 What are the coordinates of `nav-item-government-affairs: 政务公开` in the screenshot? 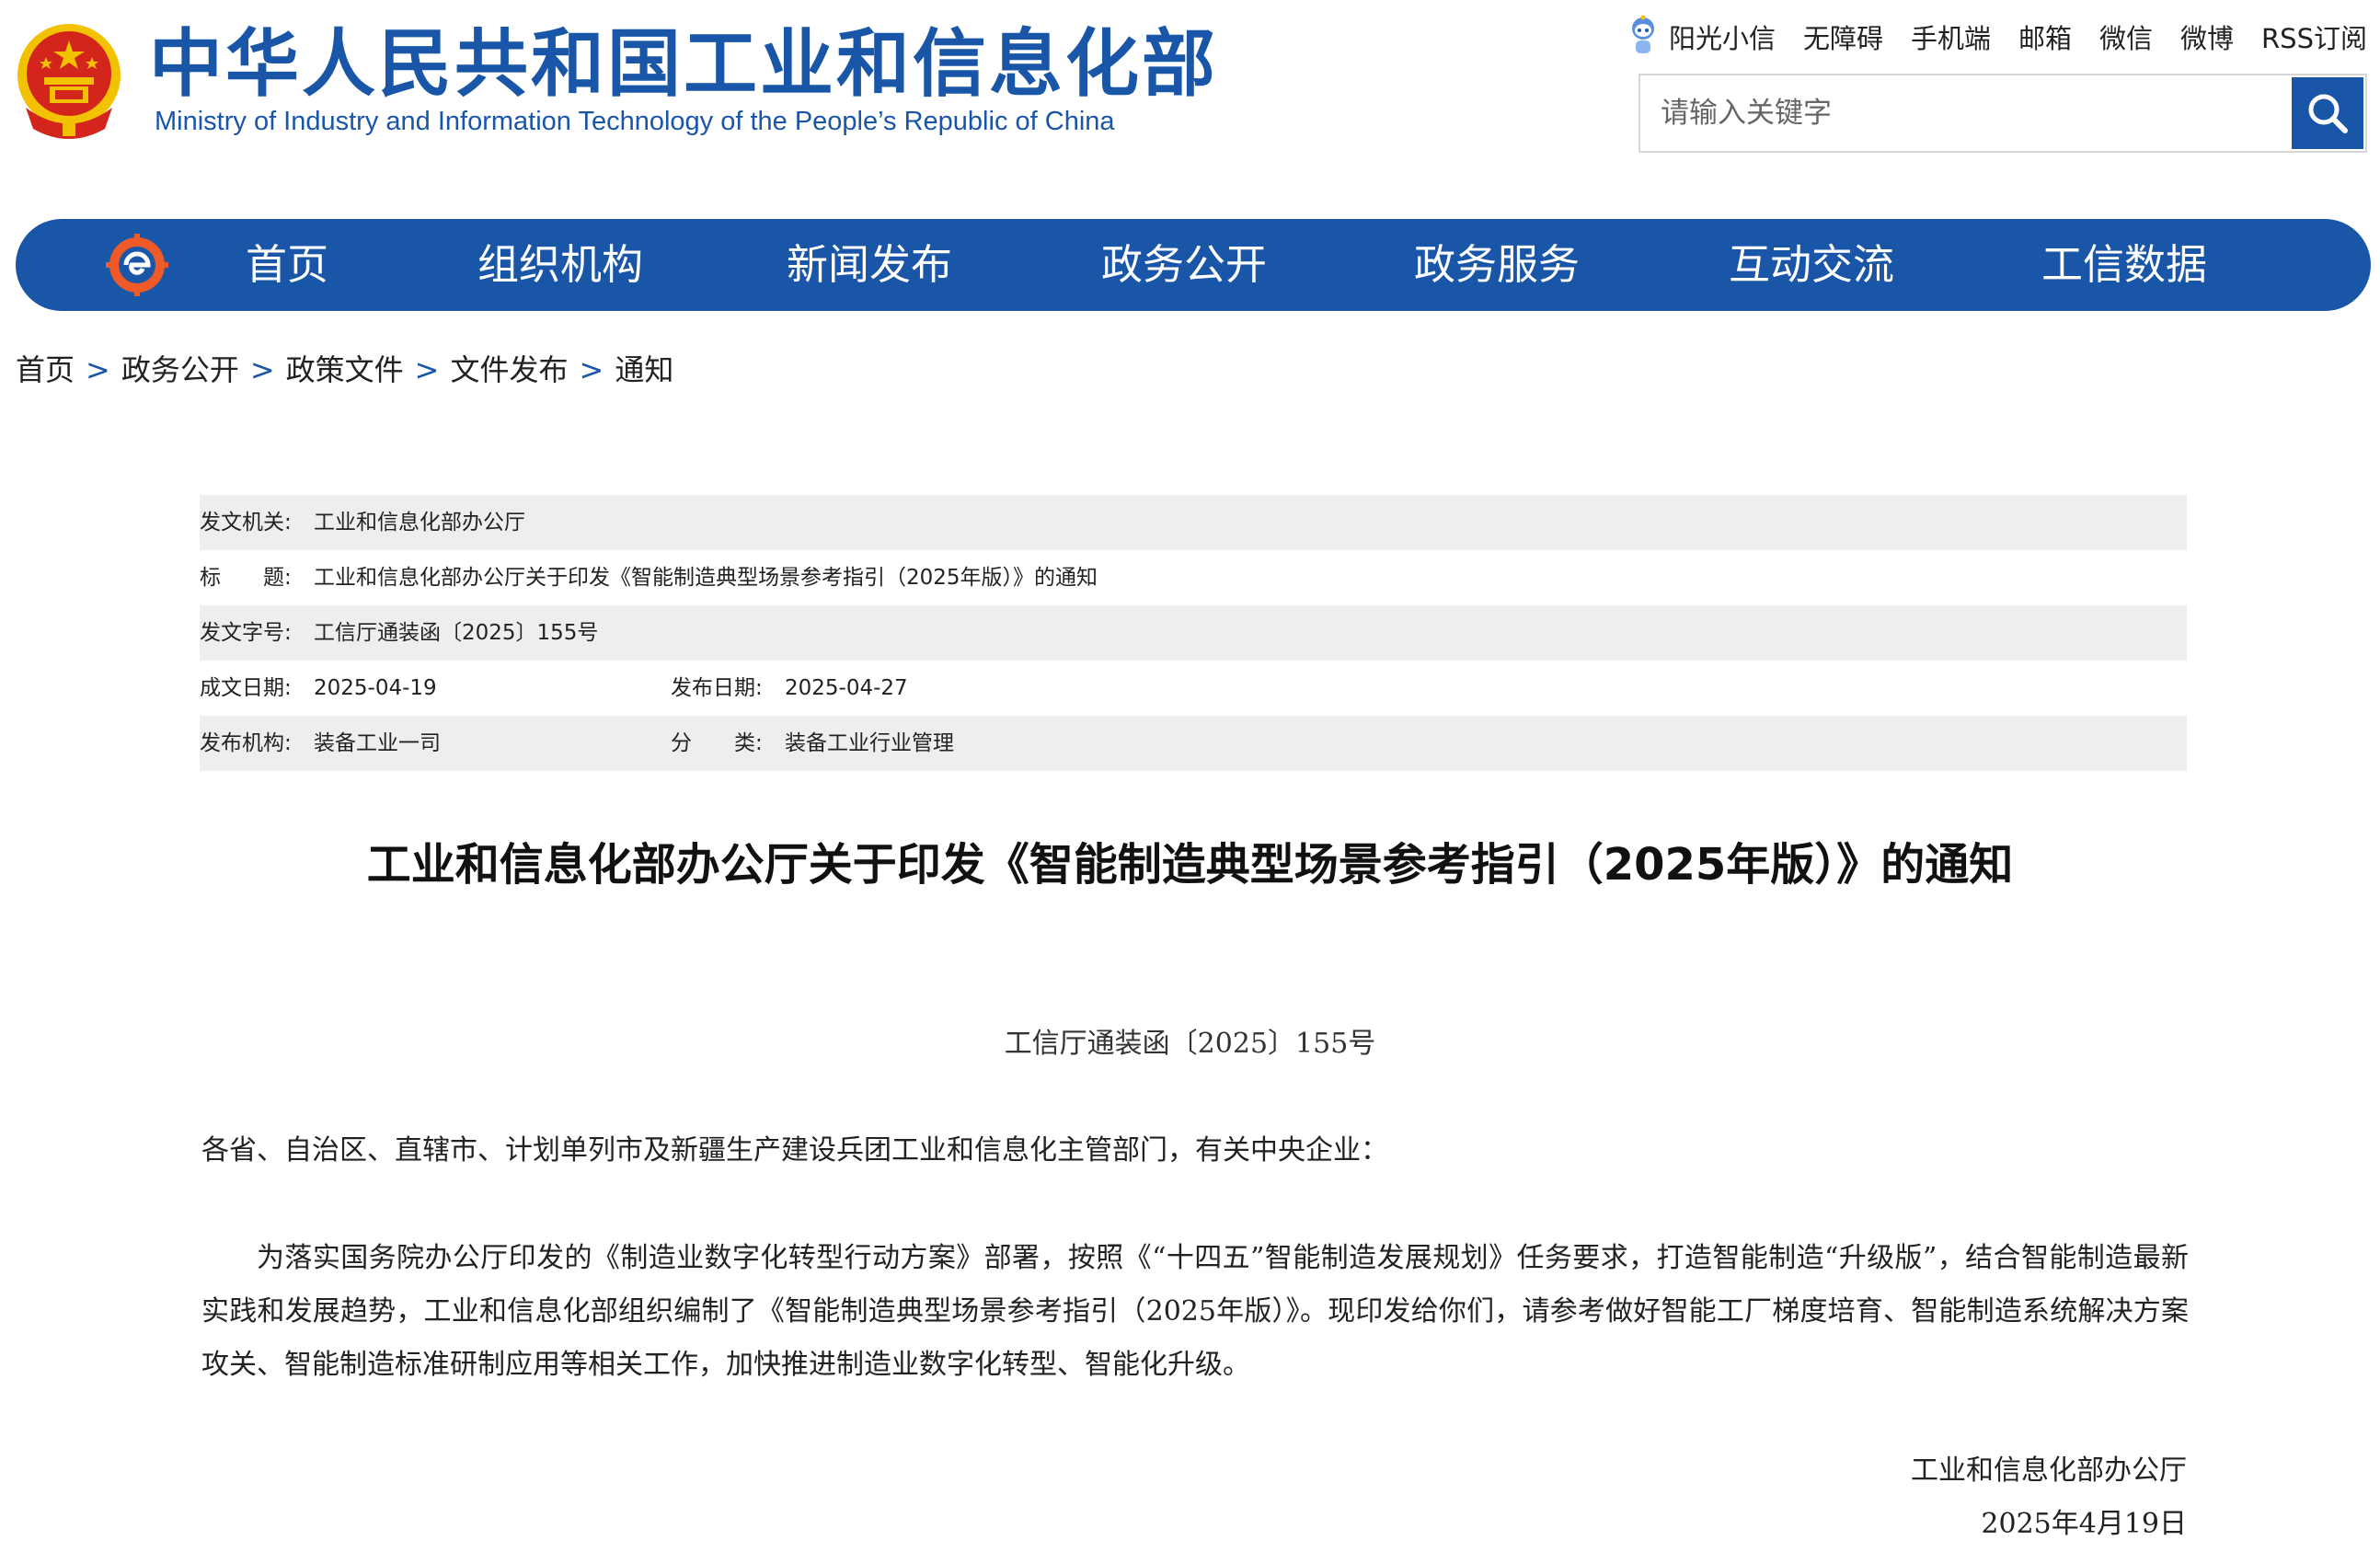 It's located at (1184, 265).